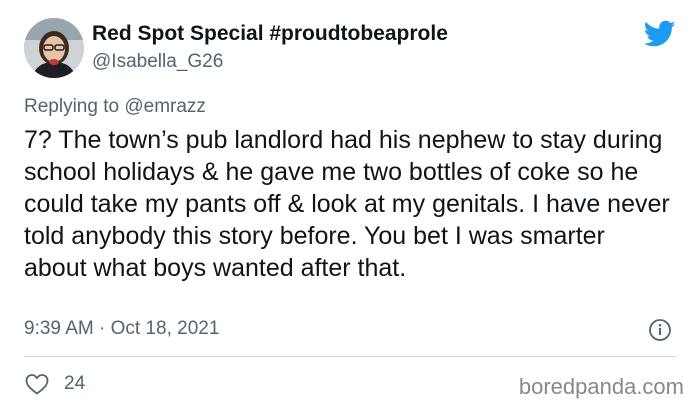 Image resolution: width=700 pixels, height=410 pixels. What do you see at coordinates (270, 34) in the screenshot?
I see `display-name: Red Spot Special #proudtobeaprole` at bounding box center [270, 34].